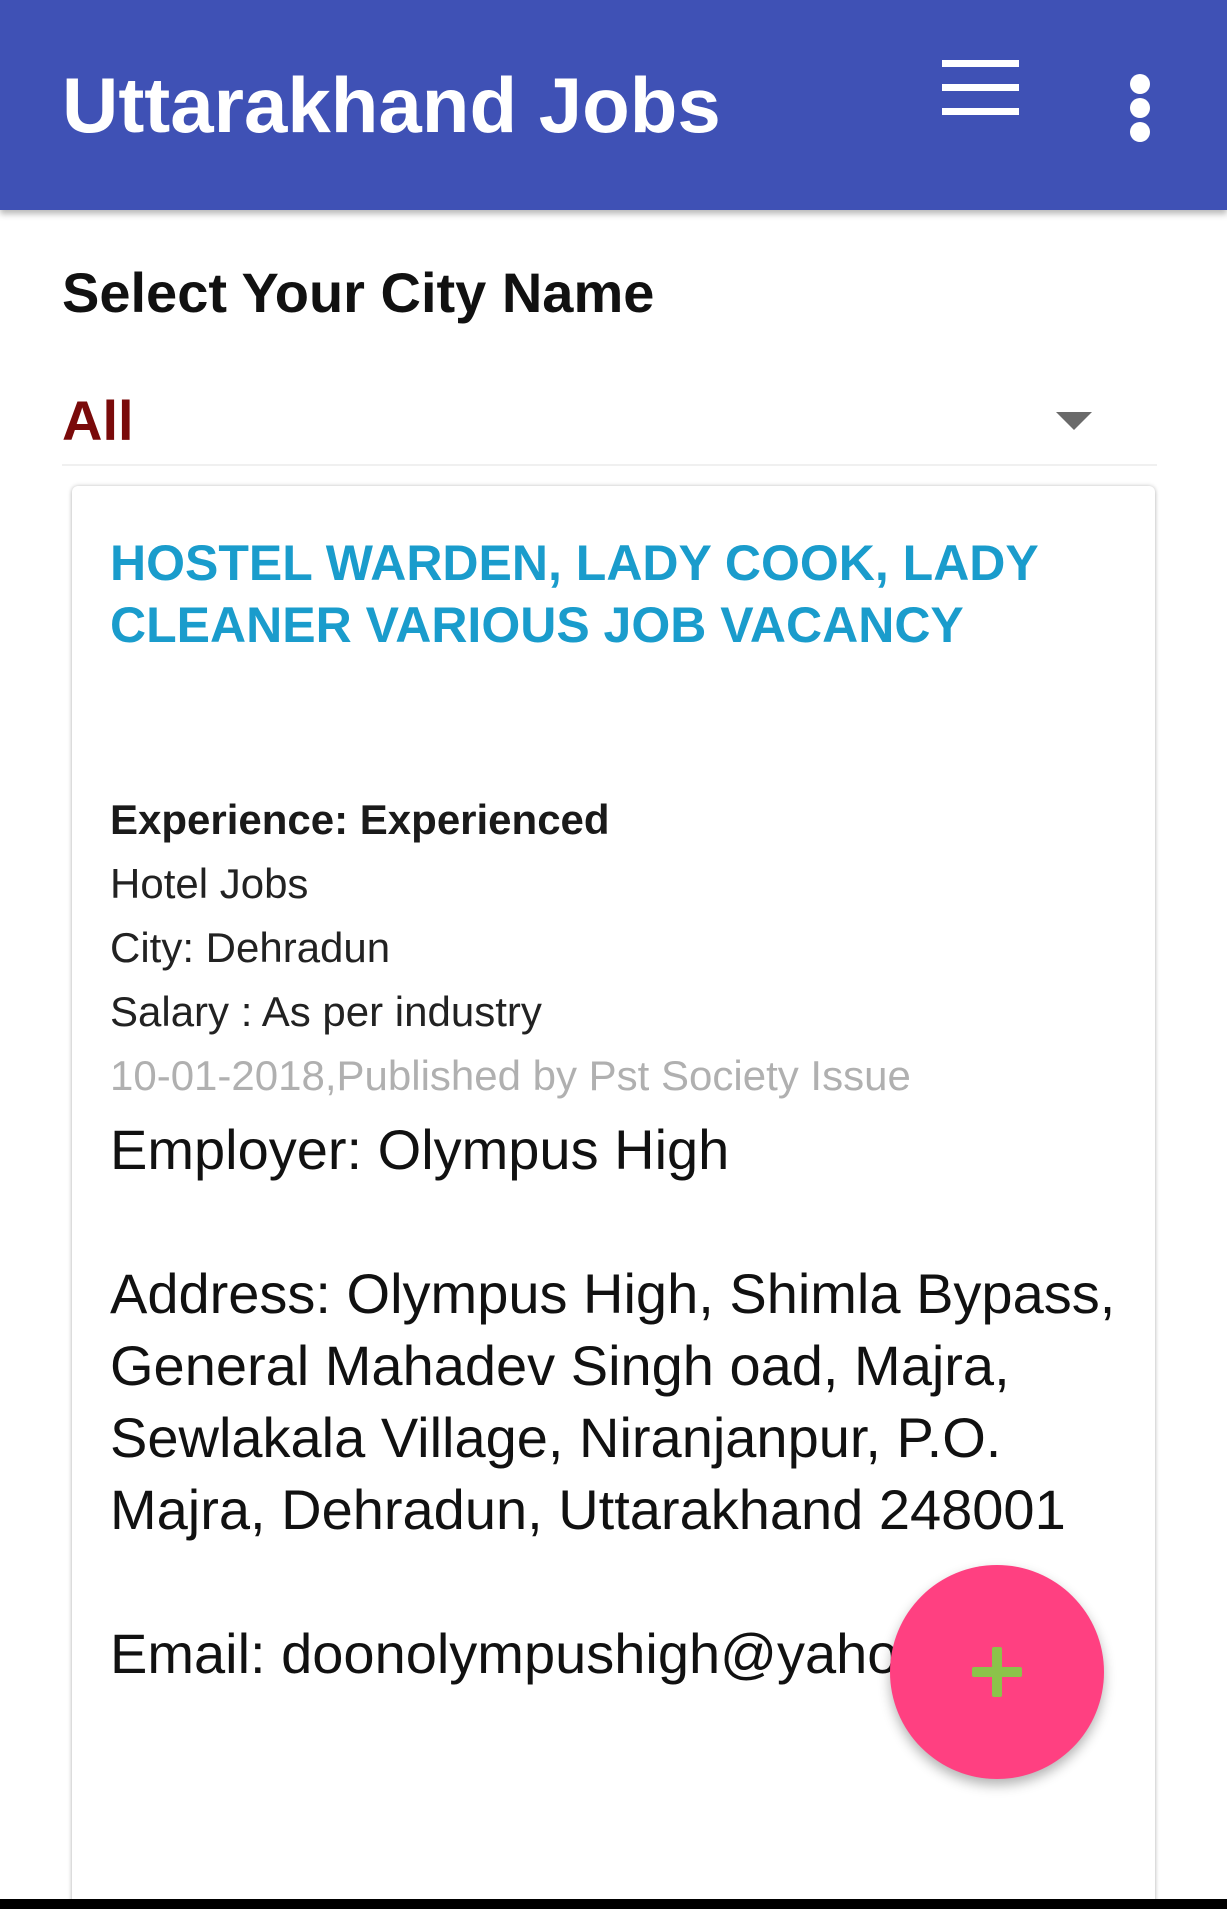 The image size is (1227, 1909). I want to click on app-title: Uttarakhand Jobs, so click(391, 105).